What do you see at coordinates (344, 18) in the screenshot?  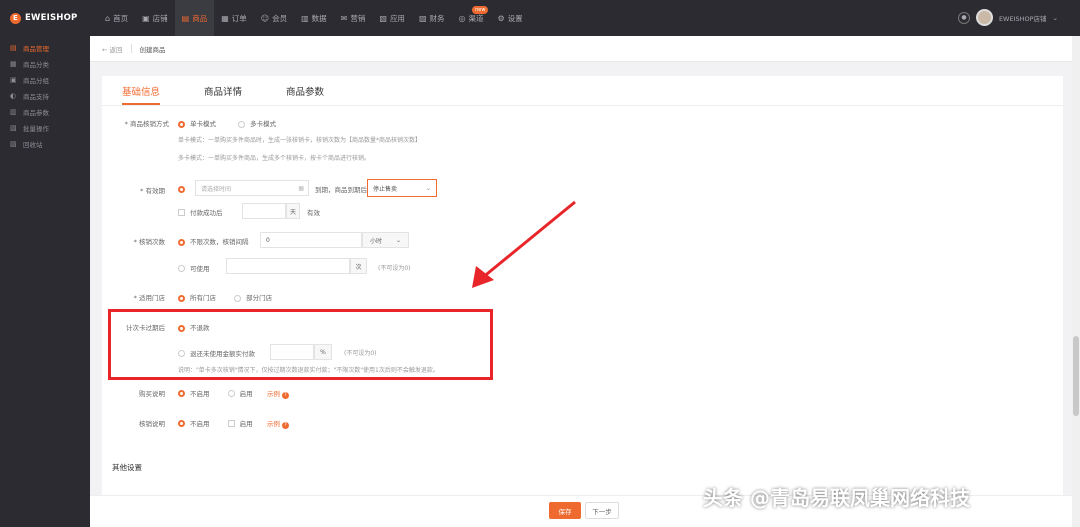 I see `marketing-icon: ✉` at bounding box center [344, 18].